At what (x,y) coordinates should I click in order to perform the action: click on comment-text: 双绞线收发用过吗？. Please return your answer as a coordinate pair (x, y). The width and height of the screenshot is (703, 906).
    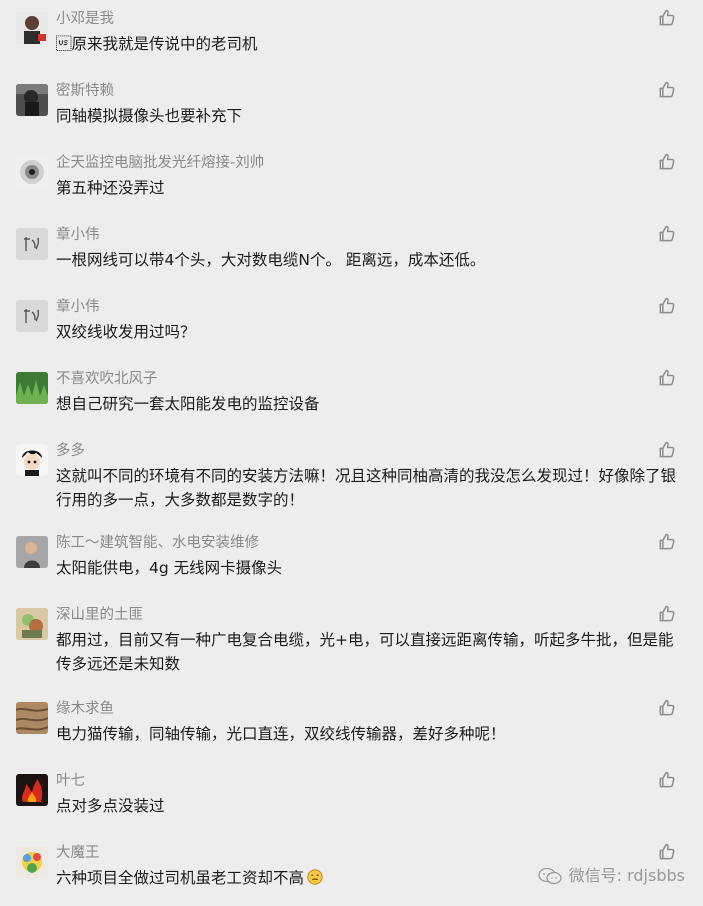
    Looking at the image, I should click on (126, 332).